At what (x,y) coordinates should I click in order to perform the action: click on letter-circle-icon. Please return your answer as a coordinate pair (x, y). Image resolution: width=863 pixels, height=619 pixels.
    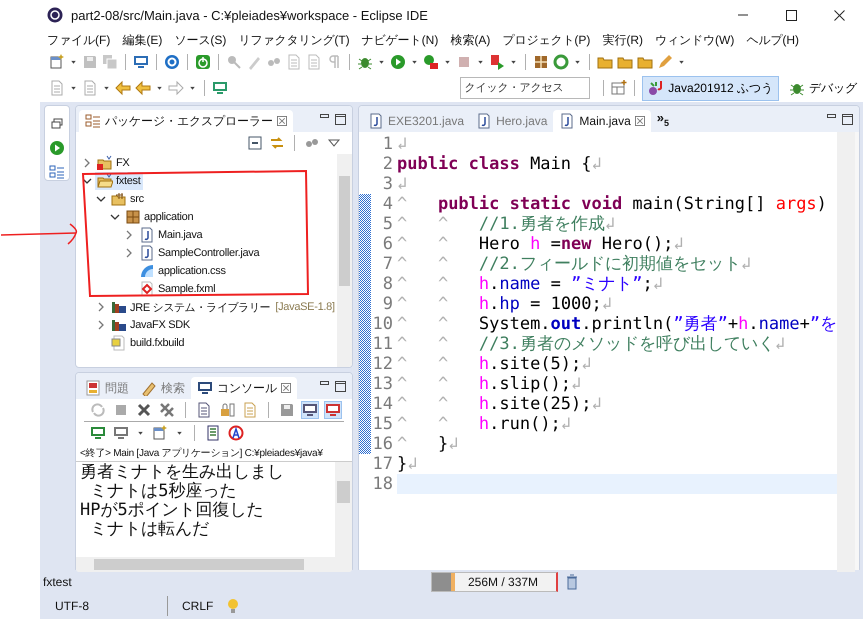
    Looking at the image, I should click on (236, 433).